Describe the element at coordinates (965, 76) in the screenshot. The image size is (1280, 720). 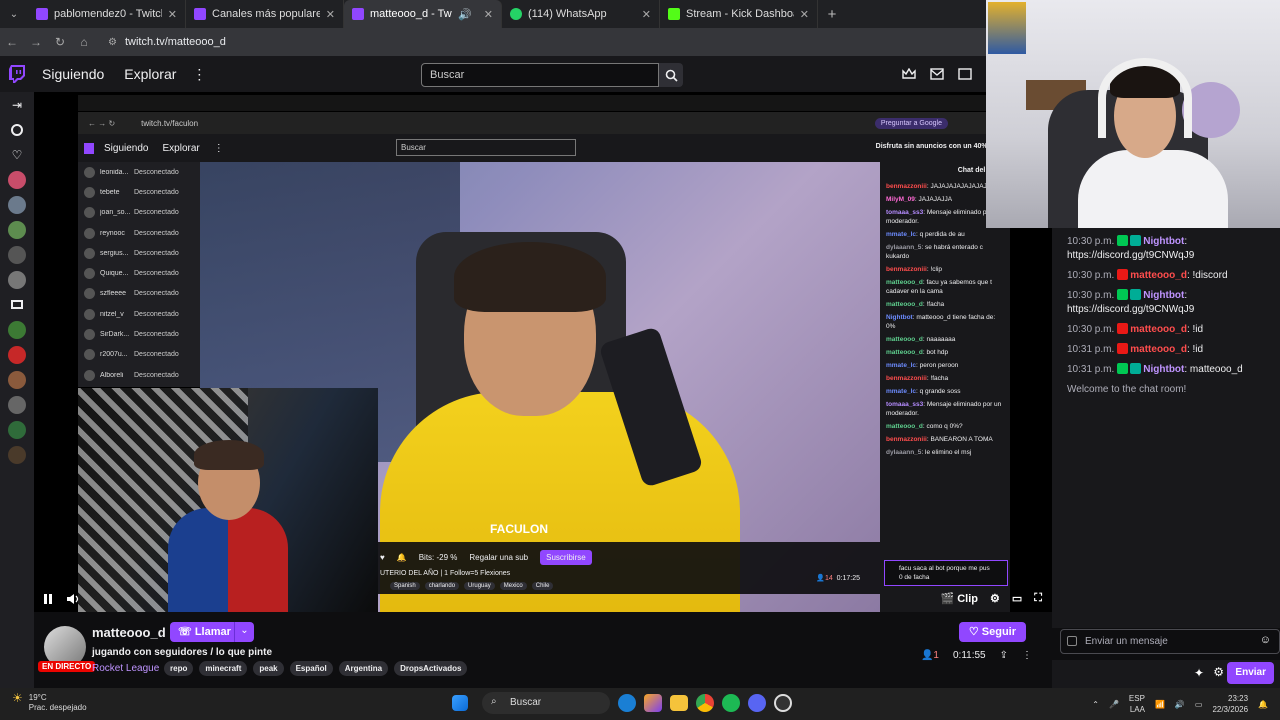
I see `whispers-icon` at that location.